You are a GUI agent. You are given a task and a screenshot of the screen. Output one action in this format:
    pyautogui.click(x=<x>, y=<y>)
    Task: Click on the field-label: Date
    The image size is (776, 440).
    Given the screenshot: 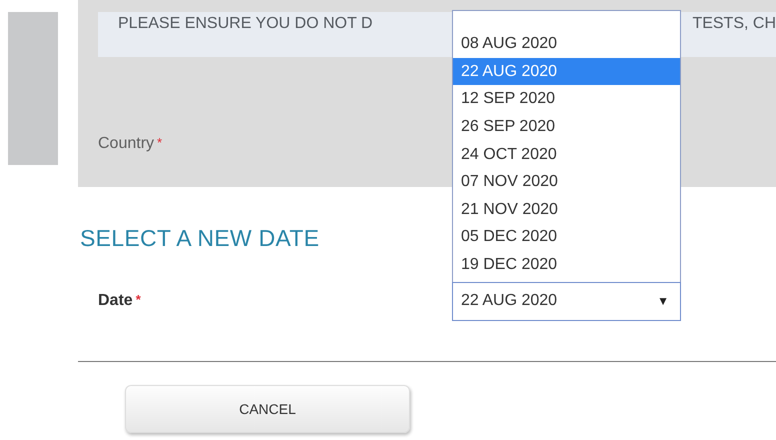 What is the action you would take?
    pyautogui.click(x=115, y=300)
    